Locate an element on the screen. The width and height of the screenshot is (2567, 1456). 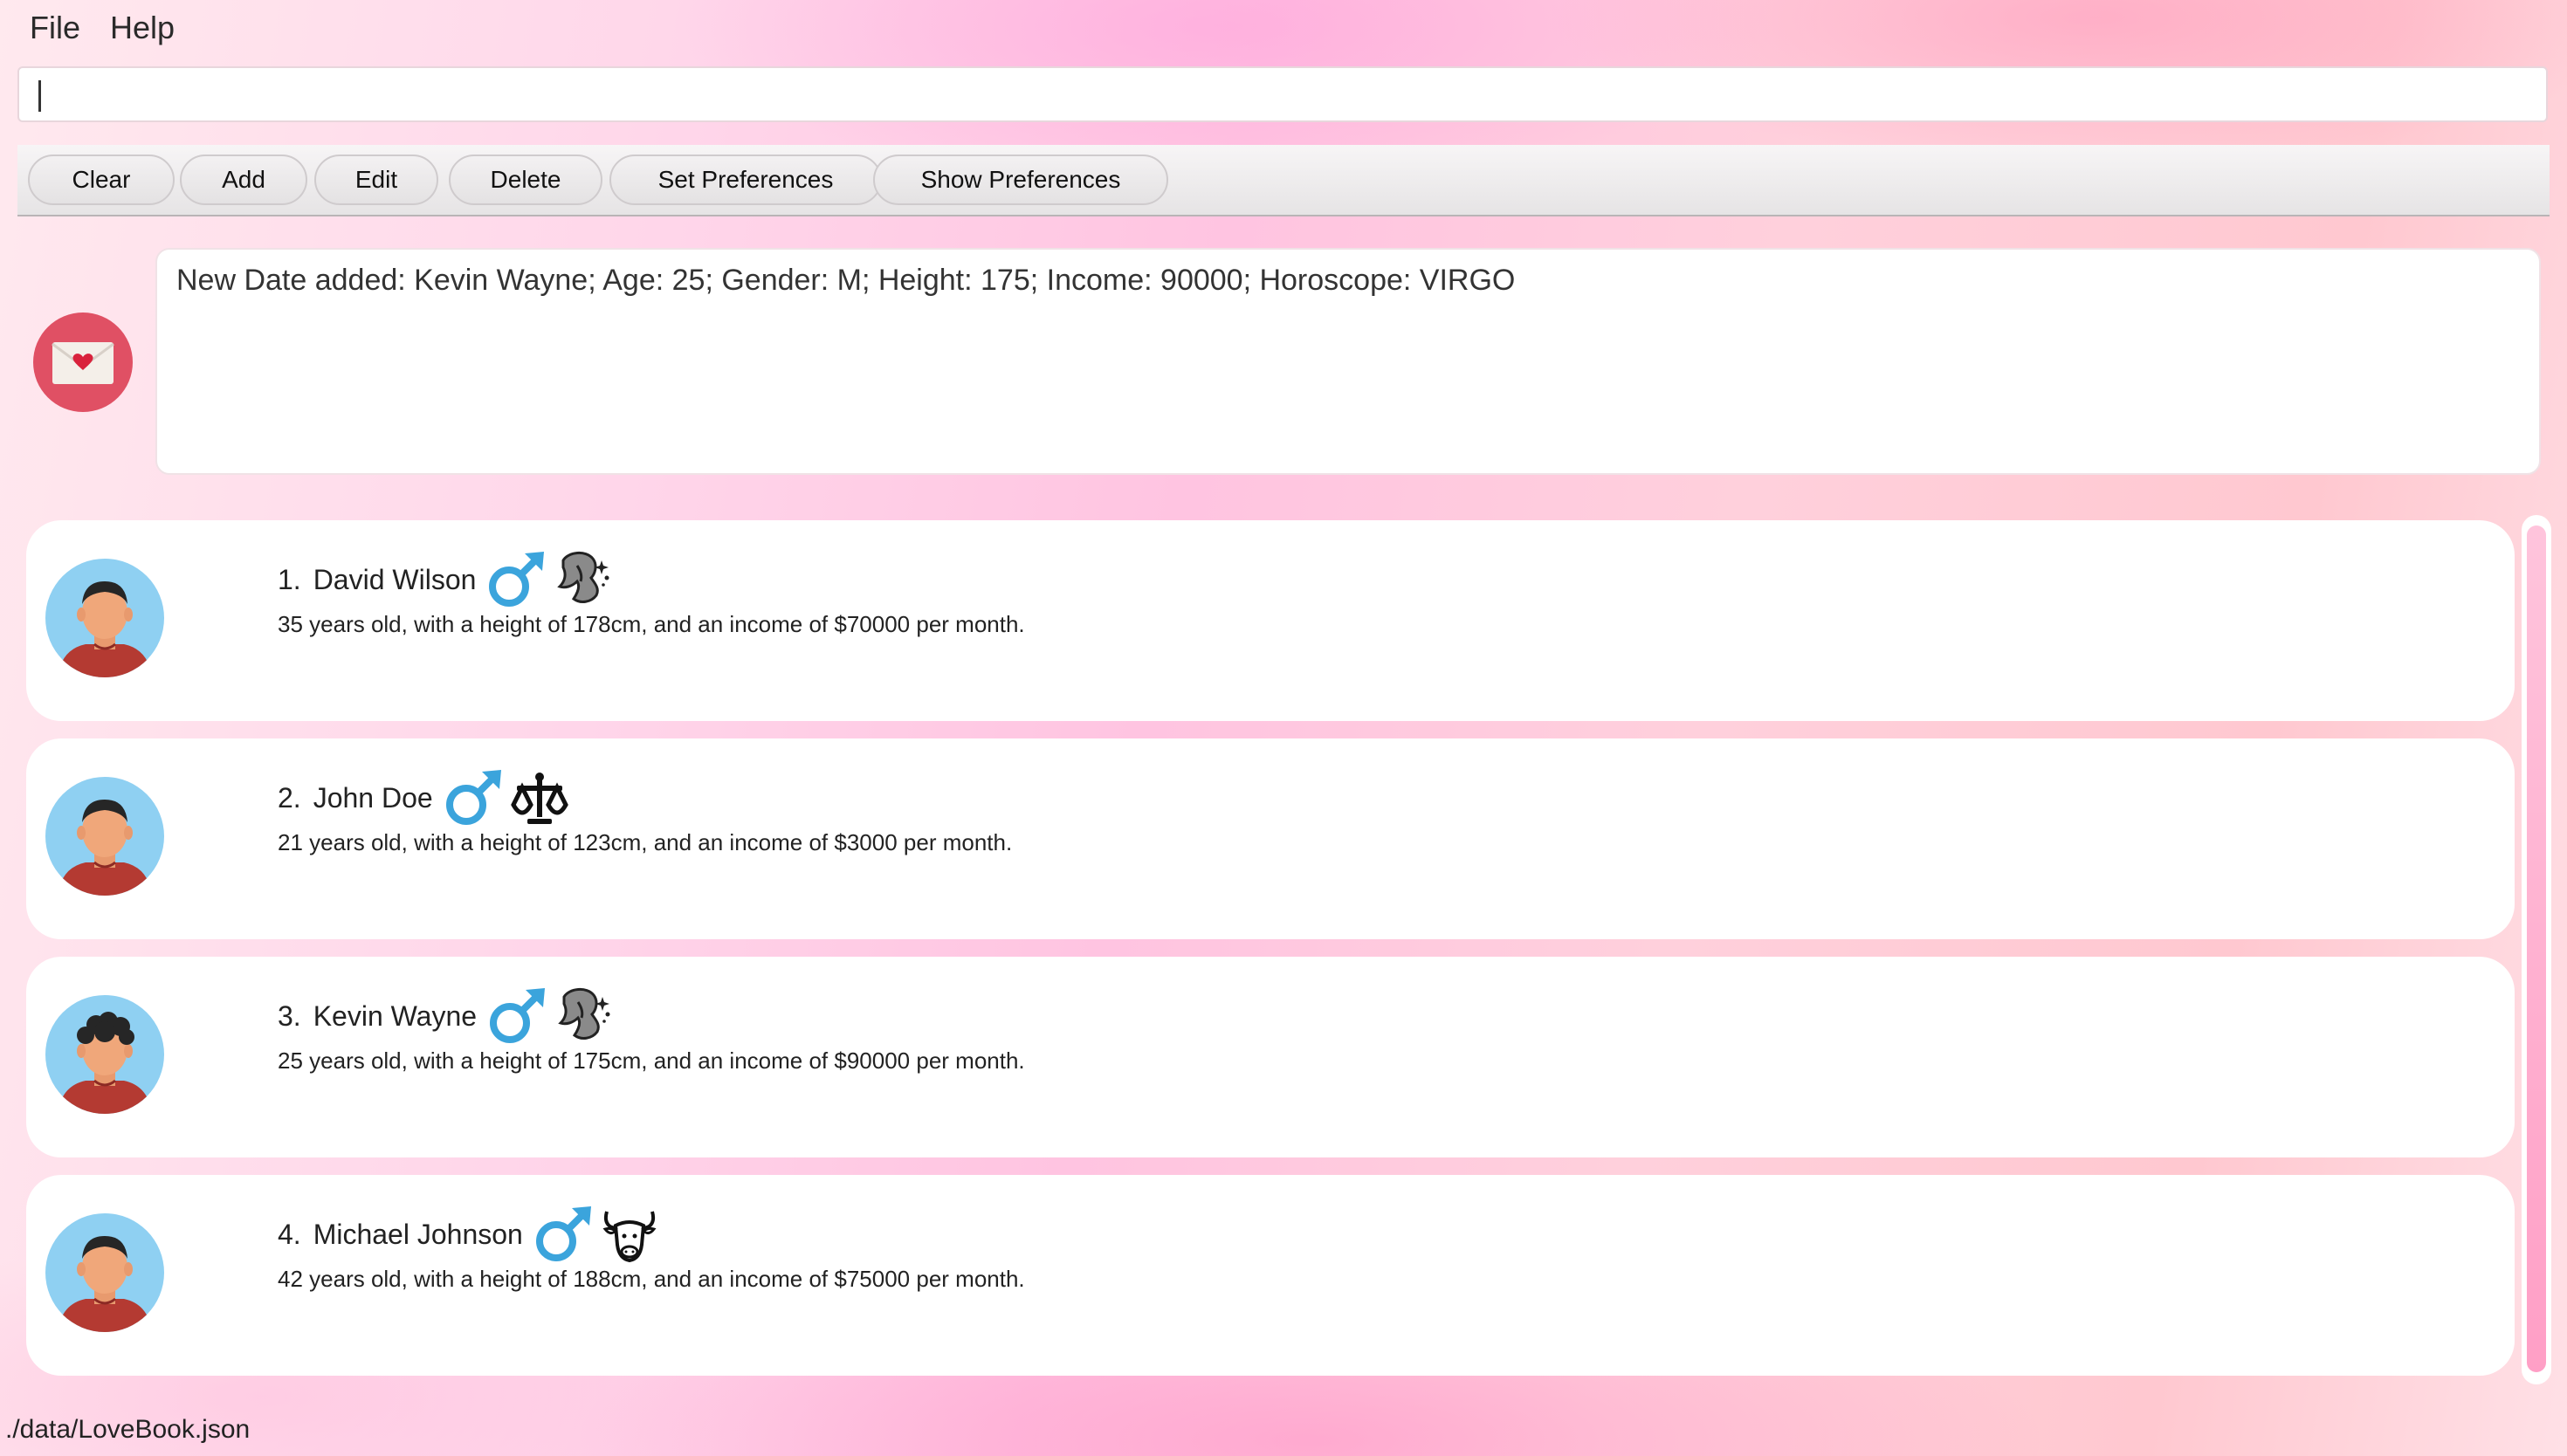
date-name: David Wilson is located at coordinates (395, 579).